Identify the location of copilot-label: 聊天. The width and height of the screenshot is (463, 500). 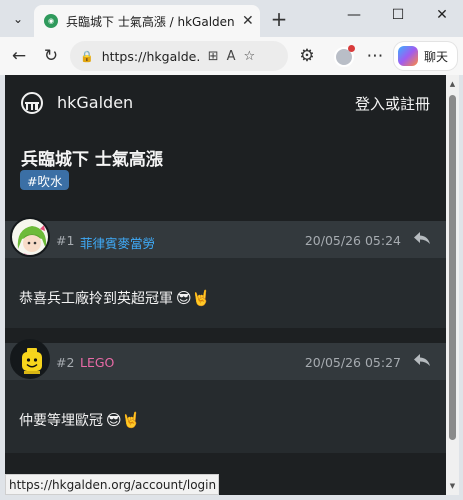
(436, 56).